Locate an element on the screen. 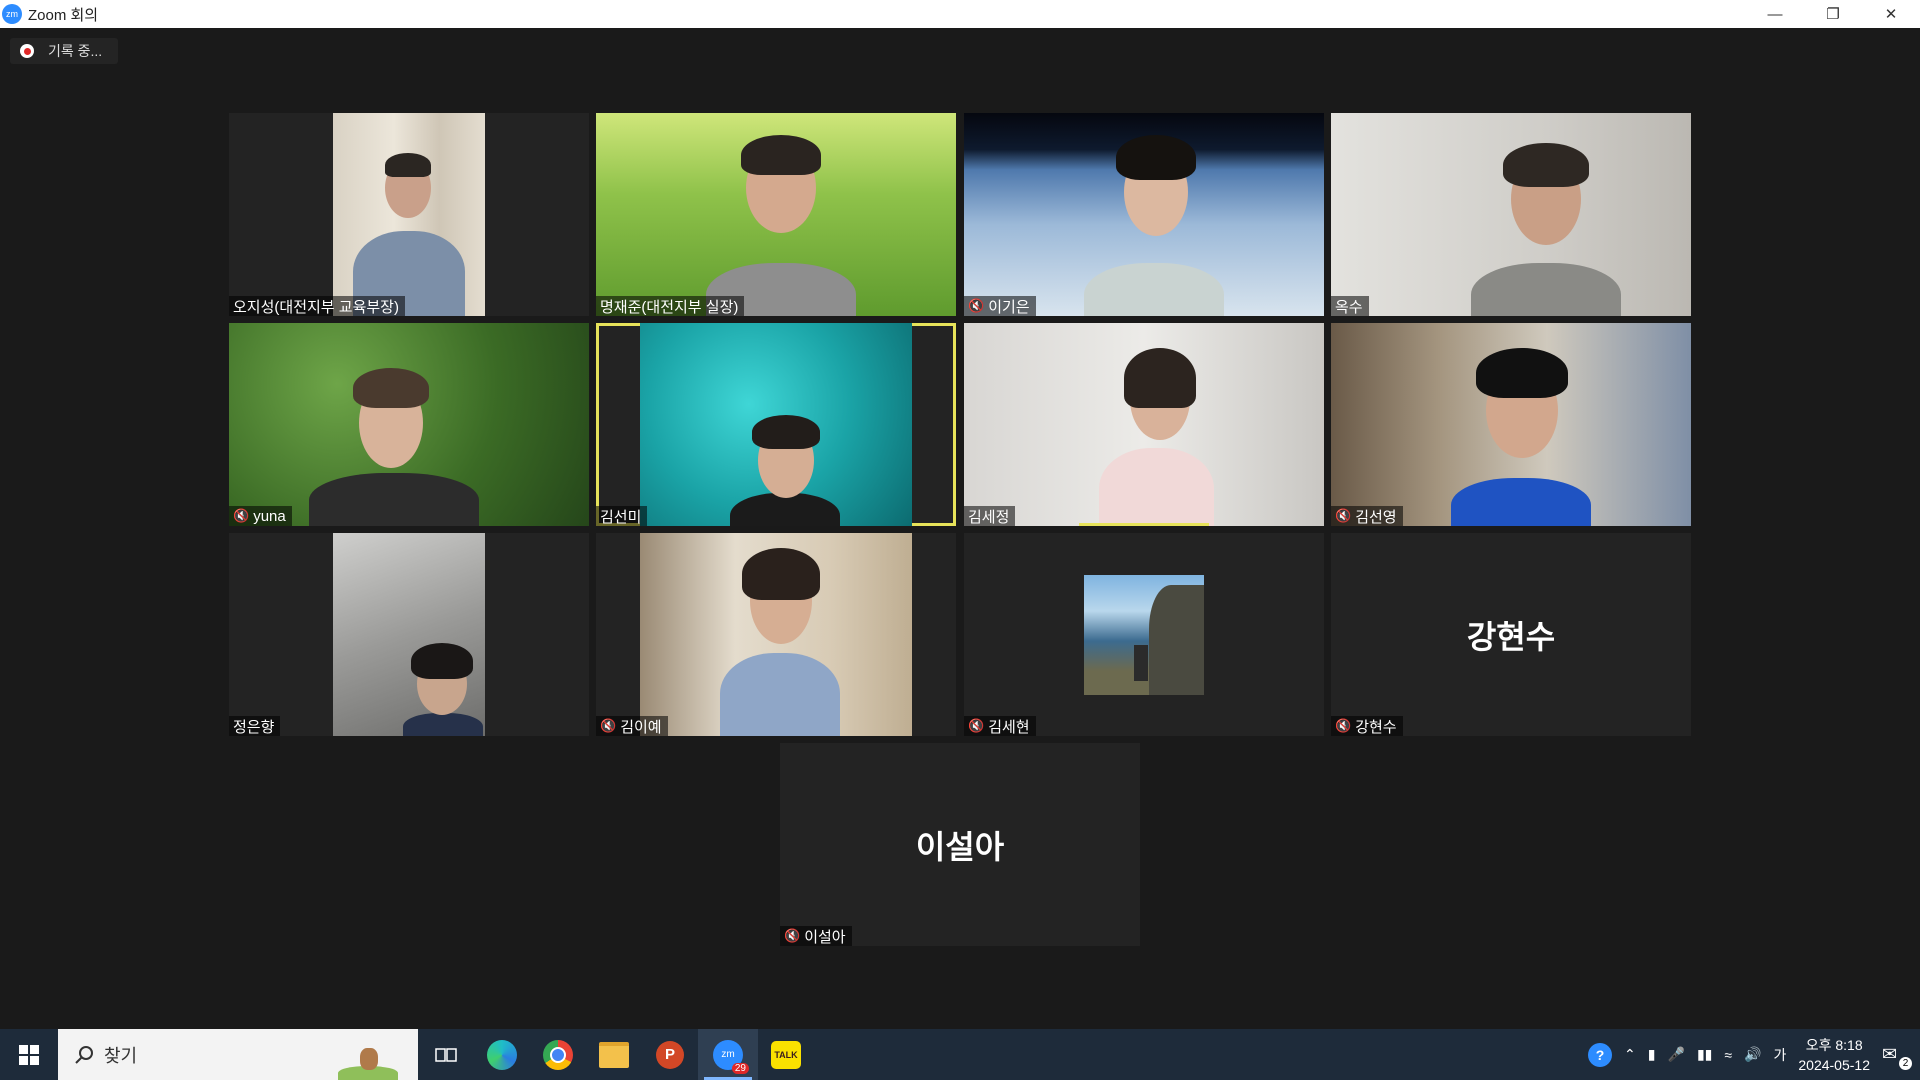 This screenshot has width=1920, height=1080. video-tile: 🔇 김이예 is located at coordinates (776, 634).